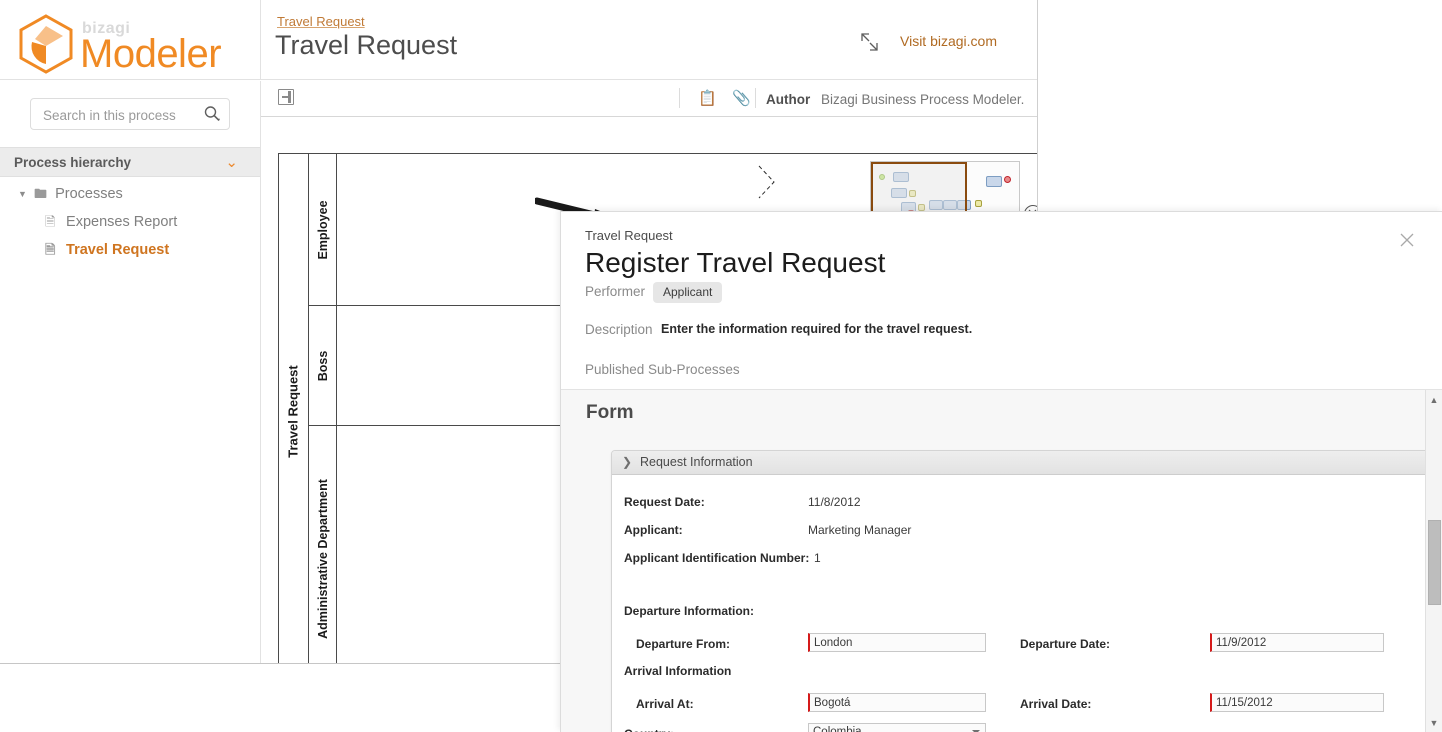 This screenshot has height=732, width=1442. What do you see at coordinates (260, 40) in the screenshot?
I see `header-divider` at bounding box center [260, 40].